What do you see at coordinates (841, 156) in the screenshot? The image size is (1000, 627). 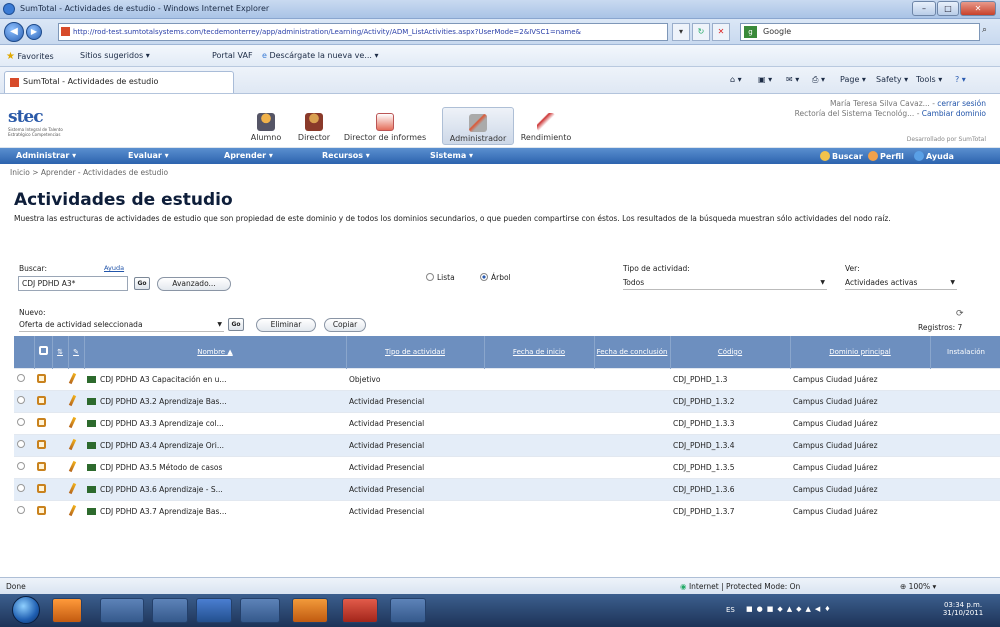 I see `menu-buscar: Buscar` at bounding box center [841, 156].